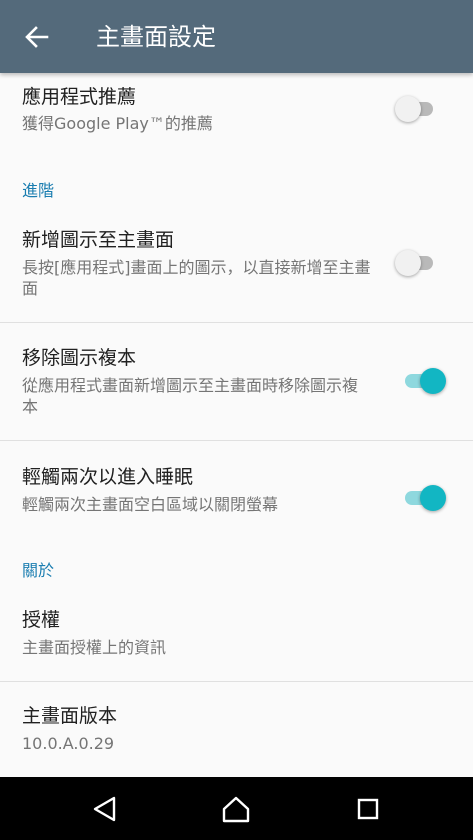 This screenshot has height=840, width=473. I want to click on setting-subtitle: 10.0.A.0.29, so click(68, 743).